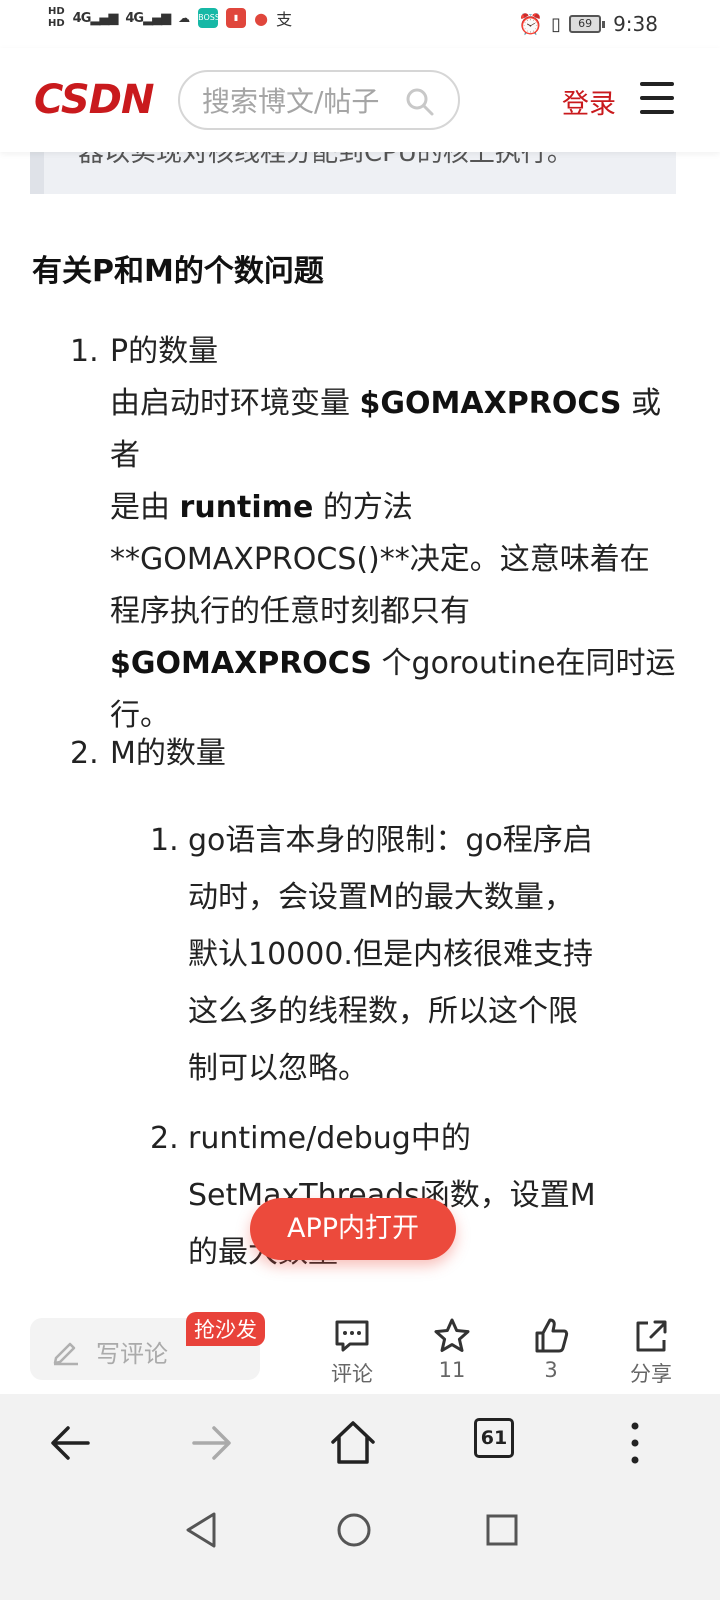 Image resolution: width=720 pixels, height=1600 pixels. I want to click on comment-placeholder: 写评论, so click(132, 1354).